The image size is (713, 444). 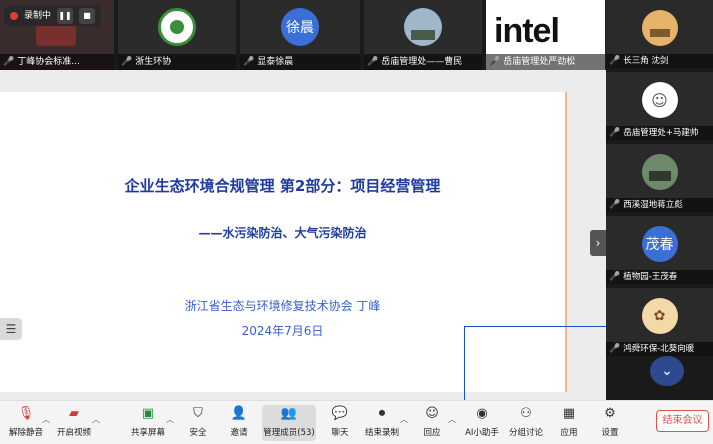 What do you see at coordinates (667, 371) in the screenshot?
I see `chevron-down-icon: ⌄` at bounding box center [667, 371].